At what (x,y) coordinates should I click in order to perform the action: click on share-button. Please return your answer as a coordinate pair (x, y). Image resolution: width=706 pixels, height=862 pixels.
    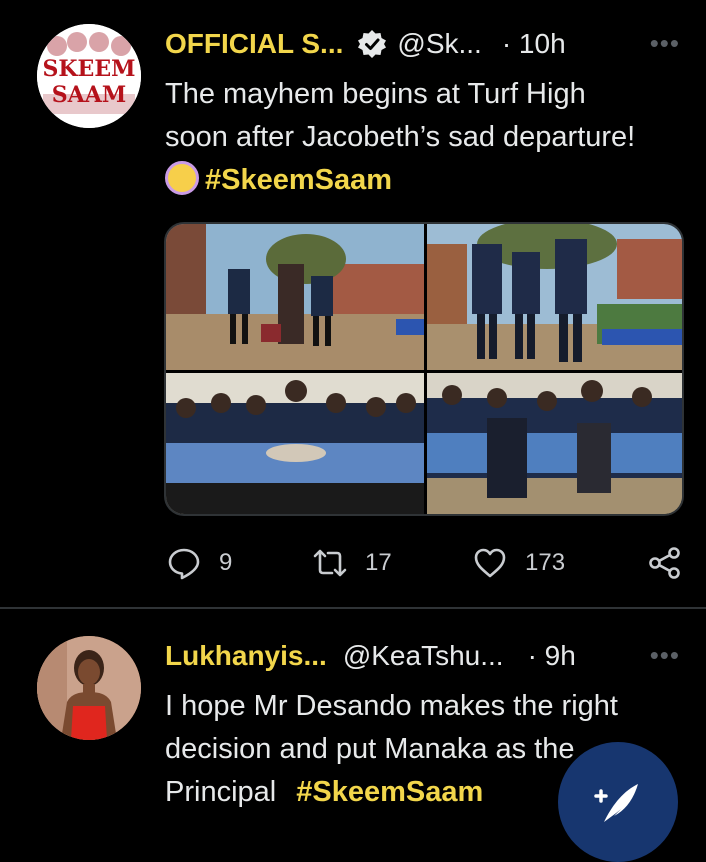
    Looking at the image, I should click on (674, 563).